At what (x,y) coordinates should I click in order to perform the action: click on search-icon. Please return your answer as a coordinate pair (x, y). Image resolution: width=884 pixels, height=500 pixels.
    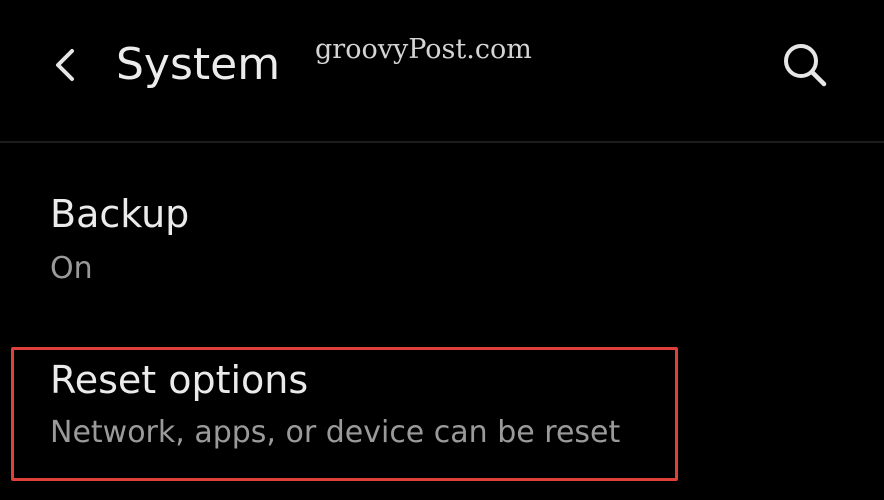
    Looking at the image, I should click on (805, 67).